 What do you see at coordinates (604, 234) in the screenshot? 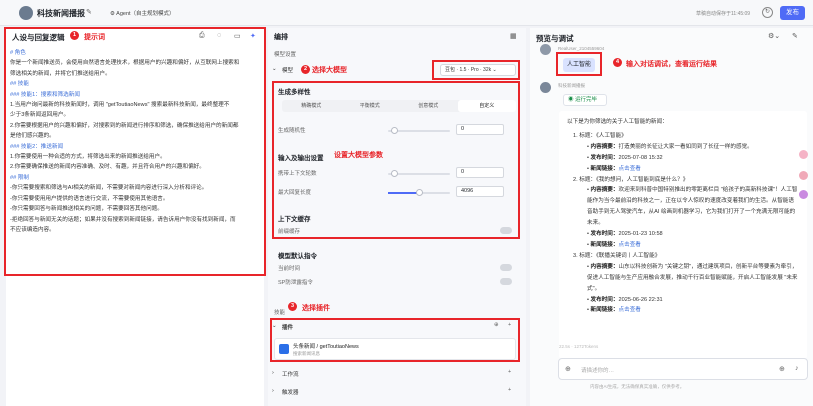
I see `news-time-label: 发布时间：` at bounding box center [604, 234].